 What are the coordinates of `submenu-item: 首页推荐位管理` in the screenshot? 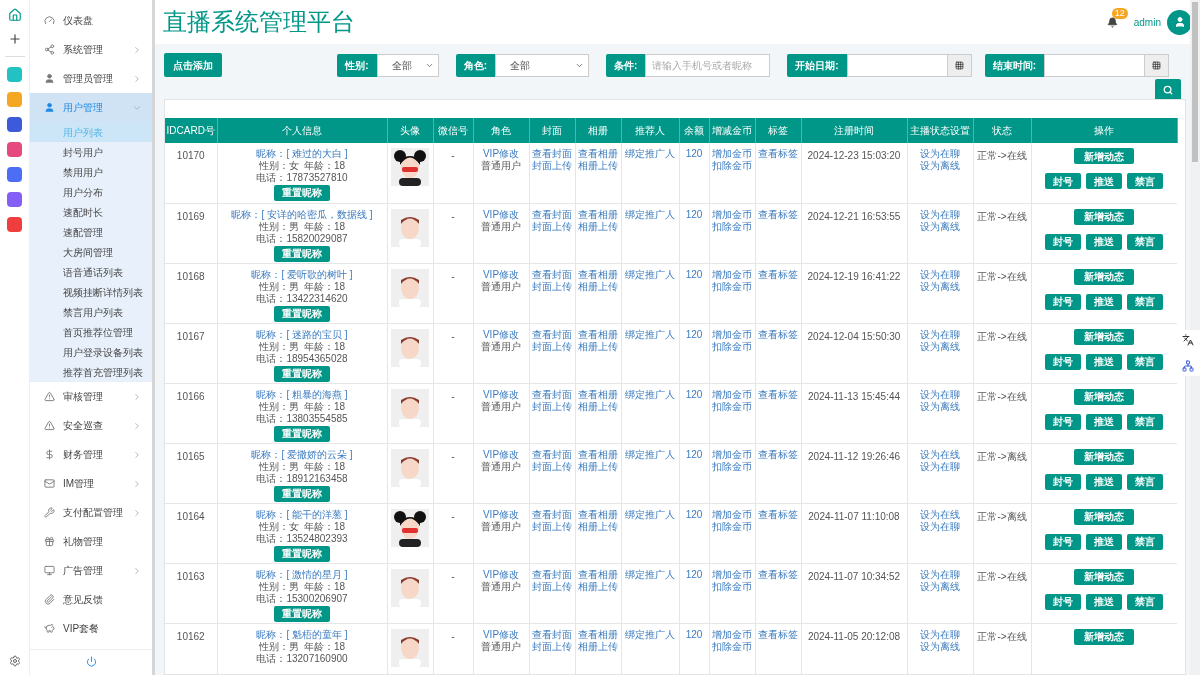 It's located at (91, 332).